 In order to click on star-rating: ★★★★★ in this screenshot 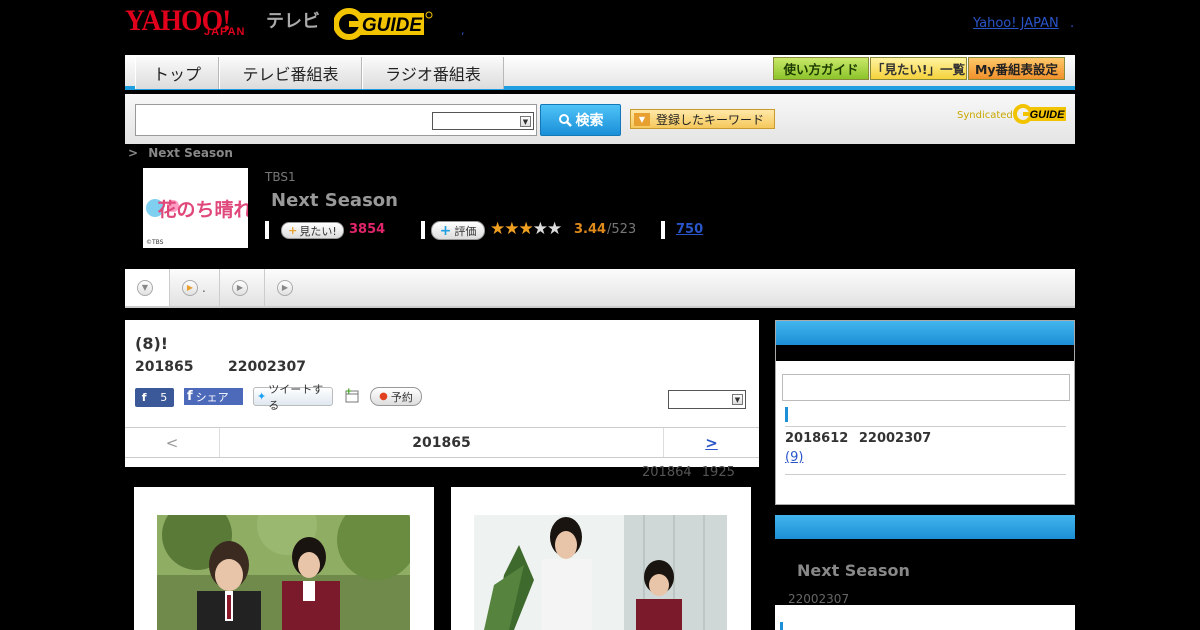, I will do `click(526, 229)`.